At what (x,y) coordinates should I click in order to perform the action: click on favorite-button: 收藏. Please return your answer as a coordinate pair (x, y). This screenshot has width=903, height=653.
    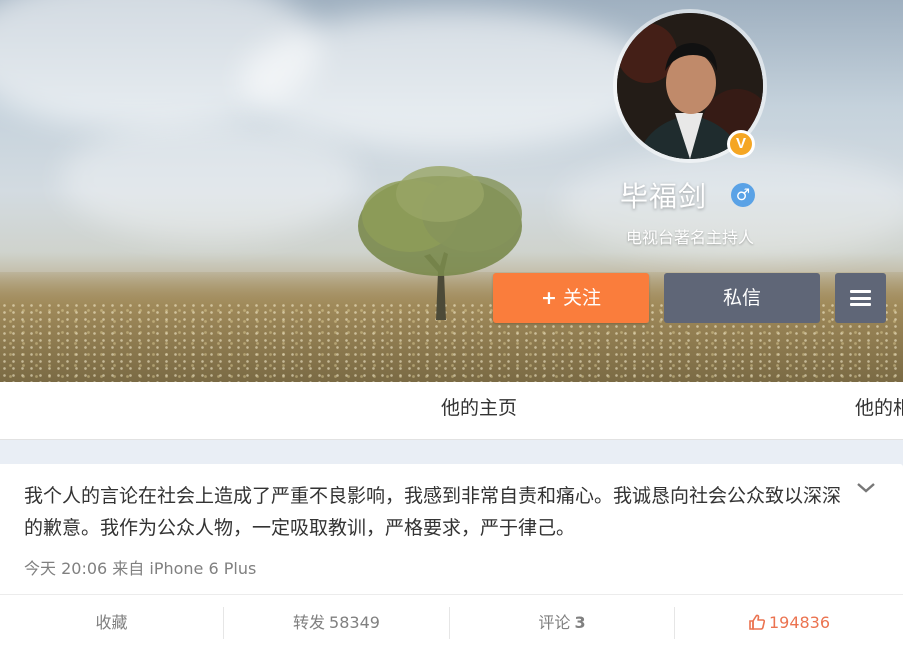
    Looking at the image, I should click on (111, 624).